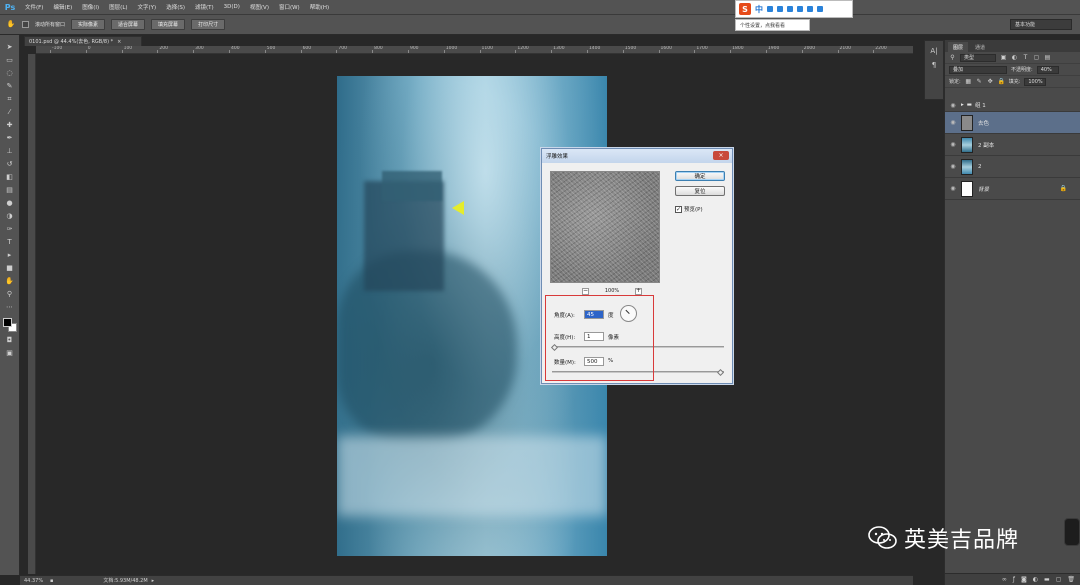 The width and height of the screenshot is (1080, 585). Describe the element at coordinates (10, 177) in the screenshot. I see `eraser-tool-icon: ◧` at that location.